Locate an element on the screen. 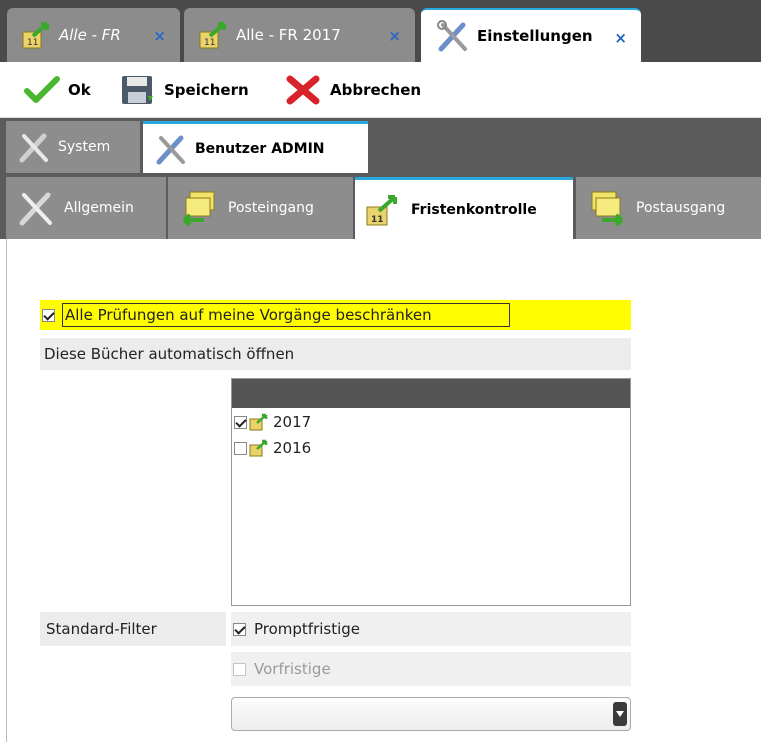 This screenshot has width=761, height=742. ok-button: Ok is located at coordinates (57, 90).